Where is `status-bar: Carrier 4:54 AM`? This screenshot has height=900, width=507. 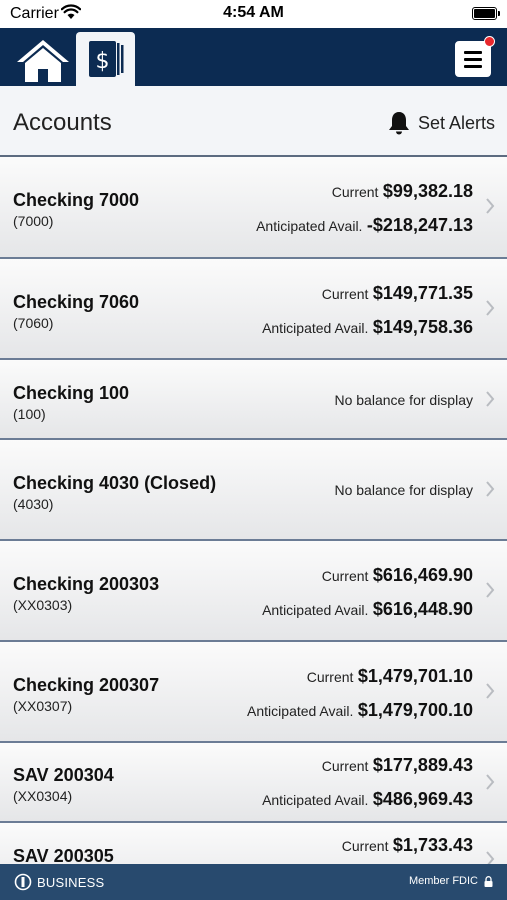
status-bar: Carrier 4:54 AM is located at coordinates (253, 14).